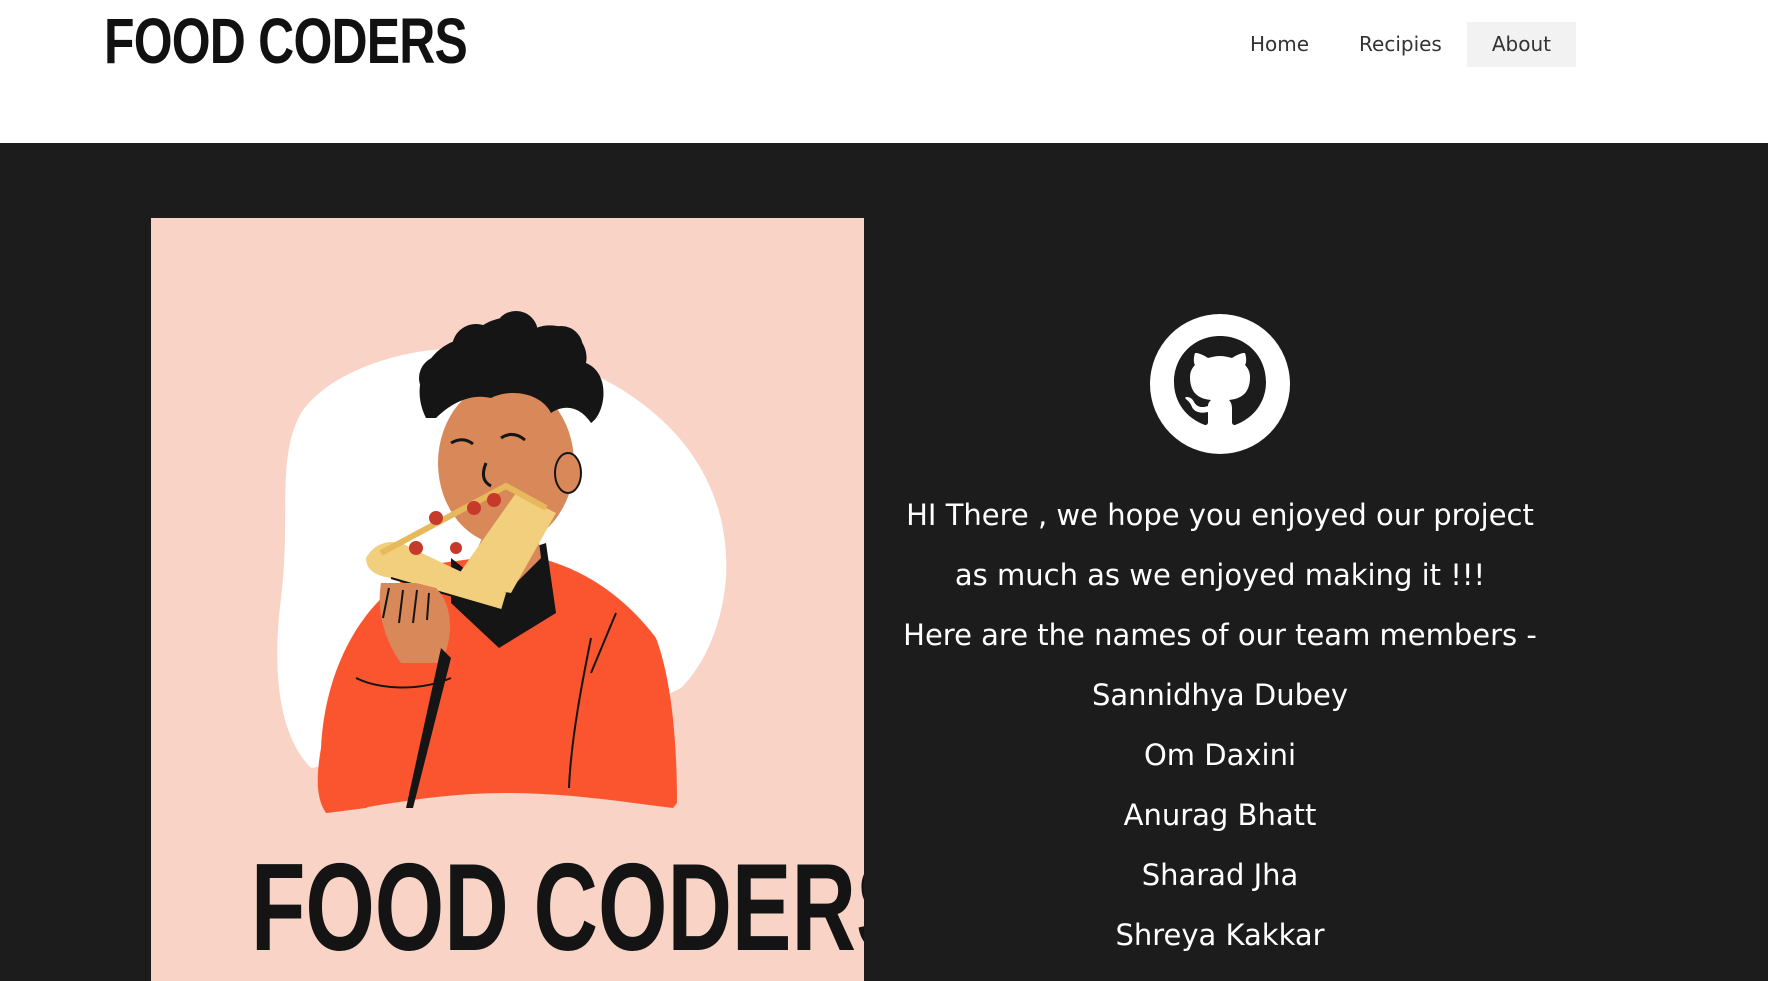 This screenshot has height=981, width=1768. I want to click on nav-recipies-link: Recipies, so click(1400, 44).